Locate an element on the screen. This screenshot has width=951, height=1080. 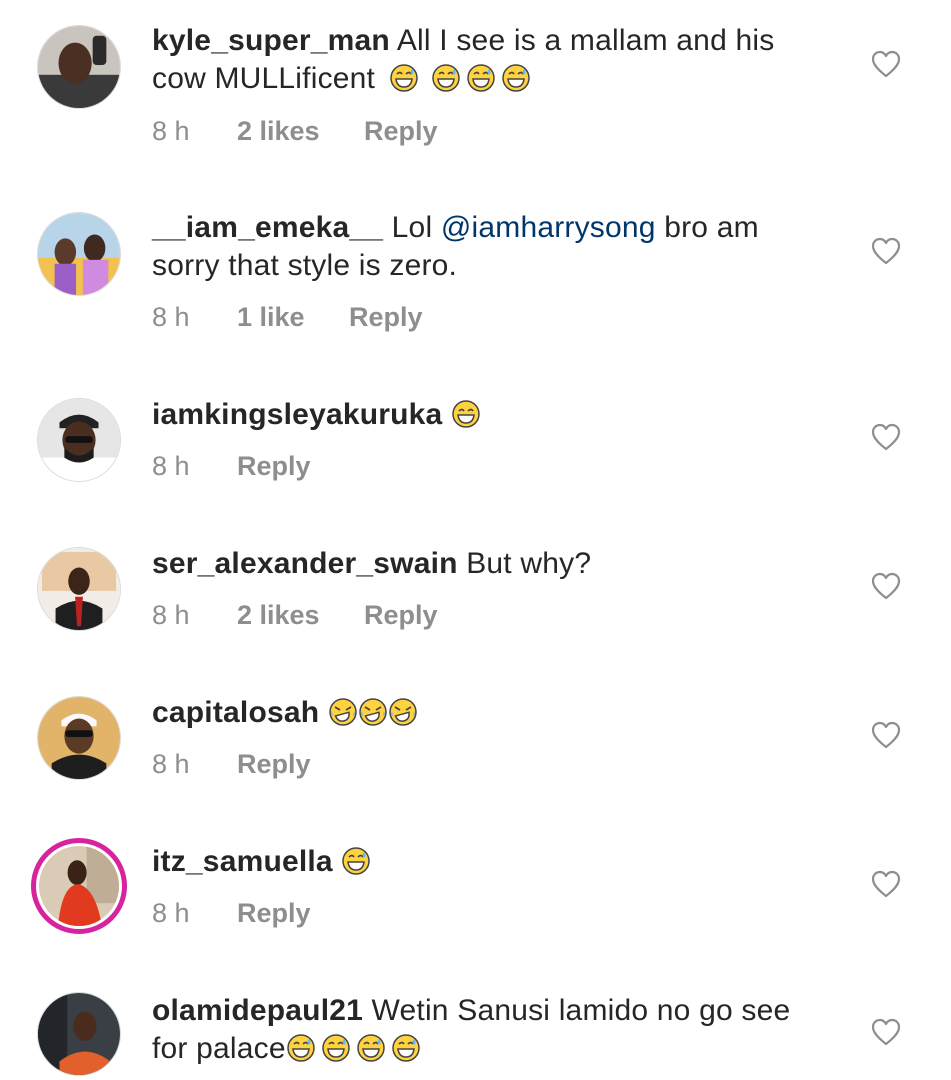
grinning-emoji is located at coordinates (466, 414).